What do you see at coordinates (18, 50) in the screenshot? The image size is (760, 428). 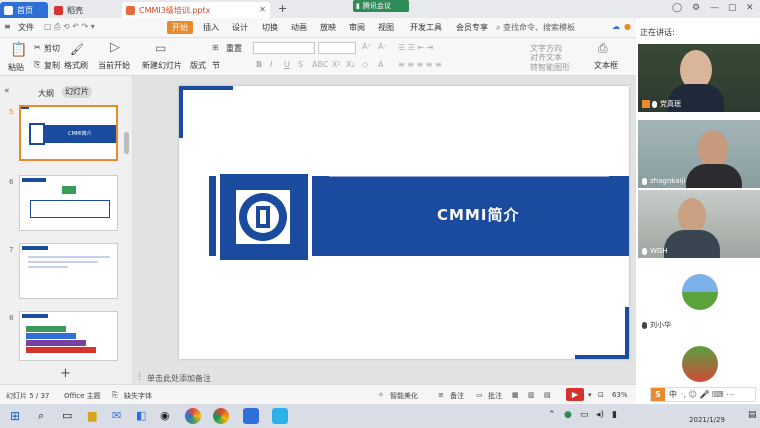 I see `paste-icon: 📋` at bounding box center [18, 50].